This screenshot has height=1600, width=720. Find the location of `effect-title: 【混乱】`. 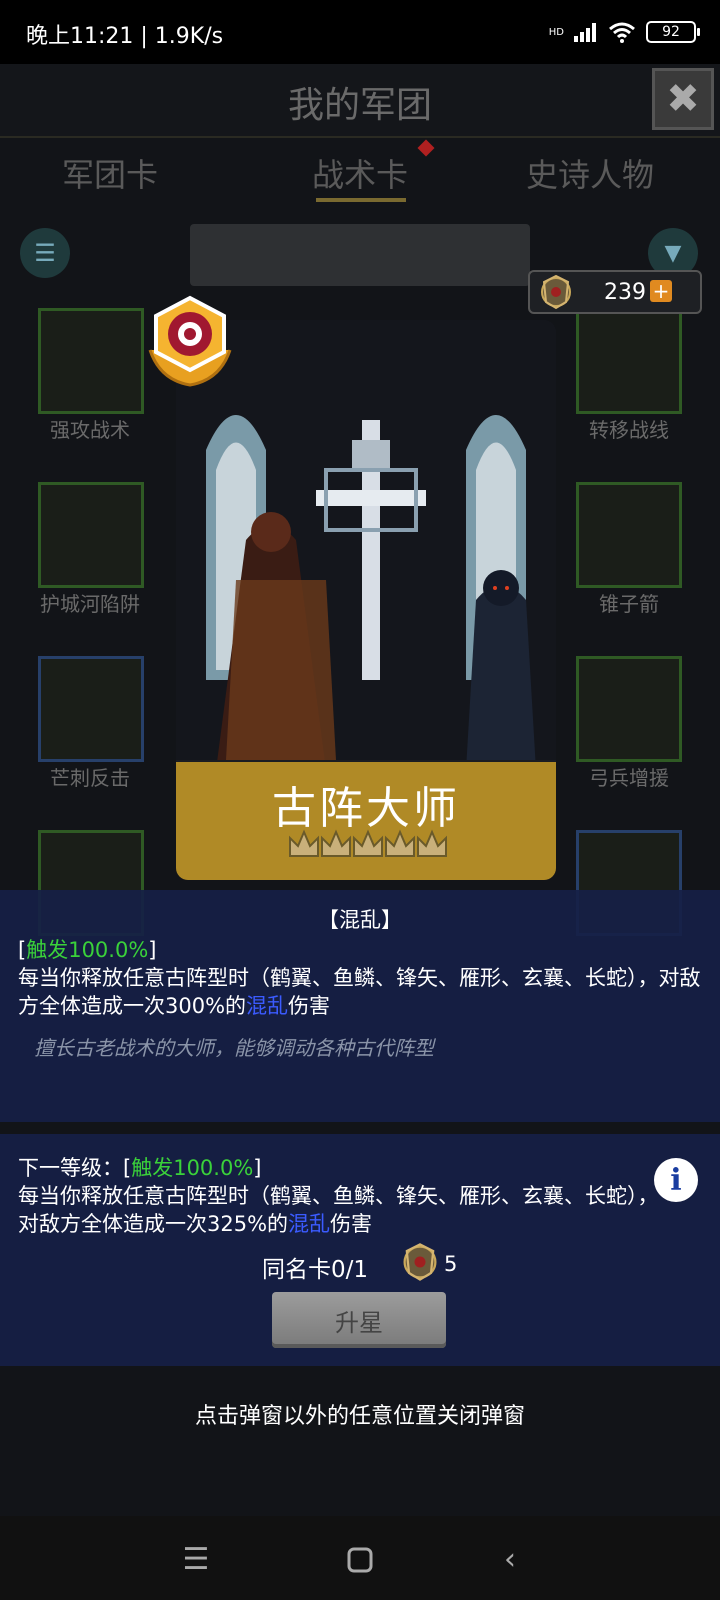

effect-title: 【混乱】 is located at coordinates (360, 920).